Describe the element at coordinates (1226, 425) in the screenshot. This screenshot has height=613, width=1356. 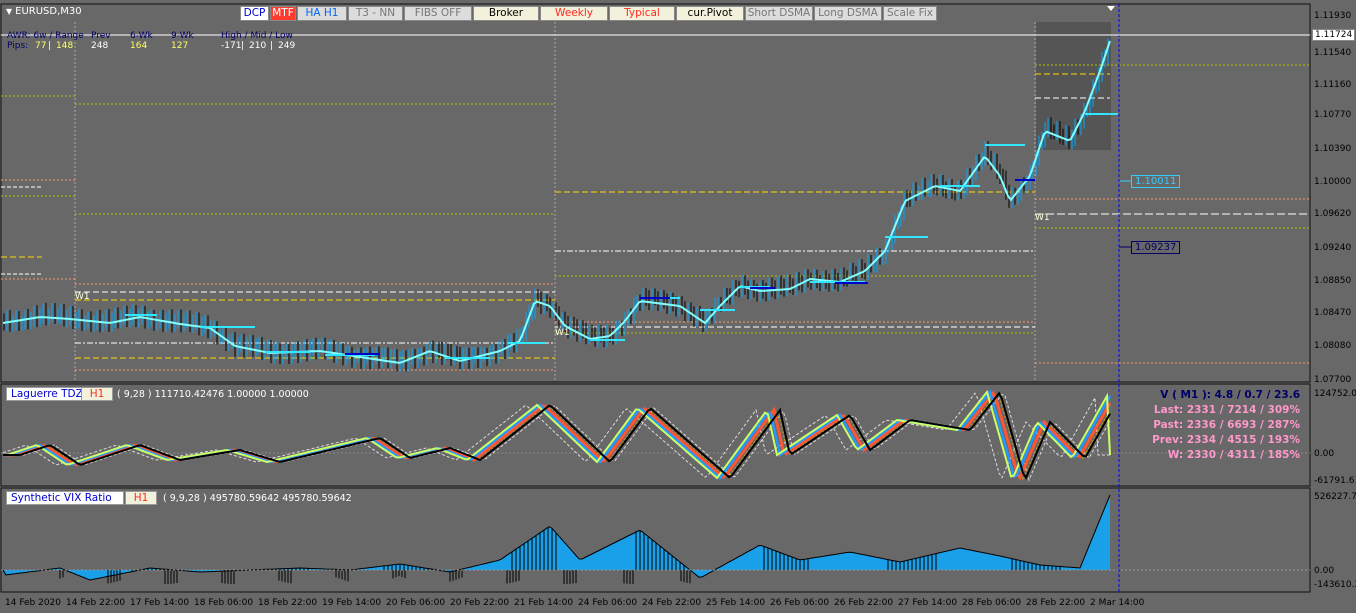
I see `stat-past: Past: 2336 / 6693 / 287%` at that location.